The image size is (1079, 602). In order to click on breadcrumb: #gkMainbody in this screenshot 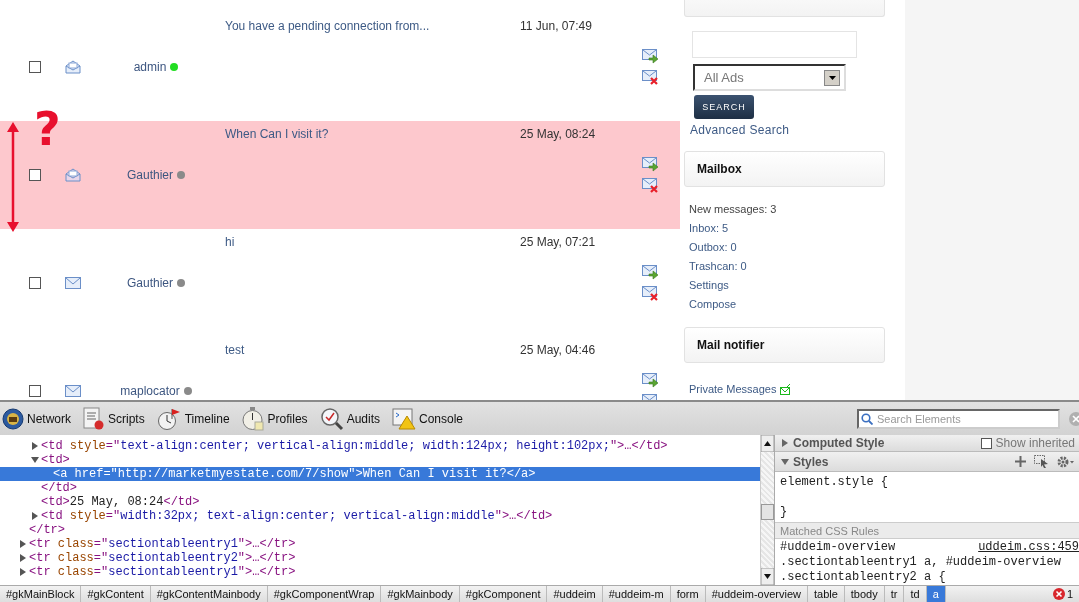, I will do `click(420, 594)`.